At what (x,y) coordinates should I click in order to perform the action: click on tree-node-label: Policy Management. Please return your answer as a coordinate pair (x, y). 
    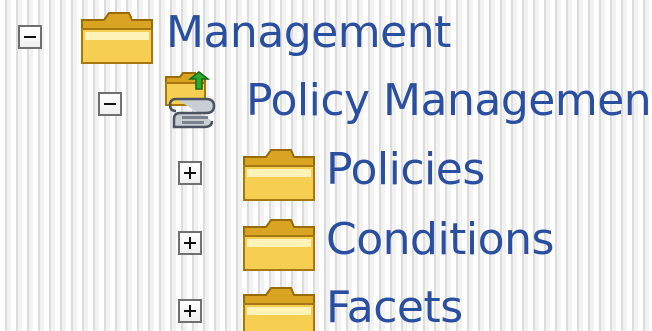
    Looking at the image, I should click on (449, 100).